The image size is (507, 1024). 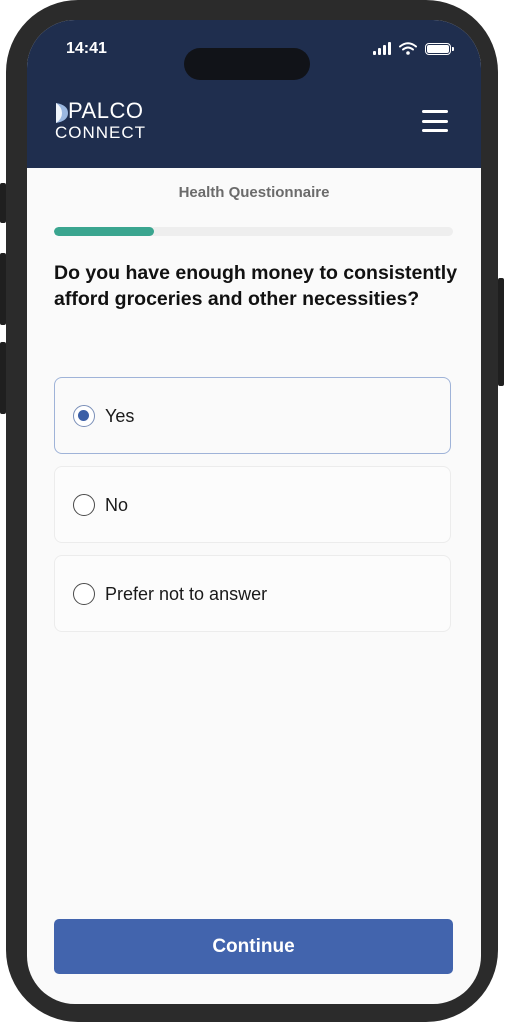 What do you see at coordinates (3, 289) in the screenshot?
I see `side-button-volume-up` at bounding box center [3, 289].